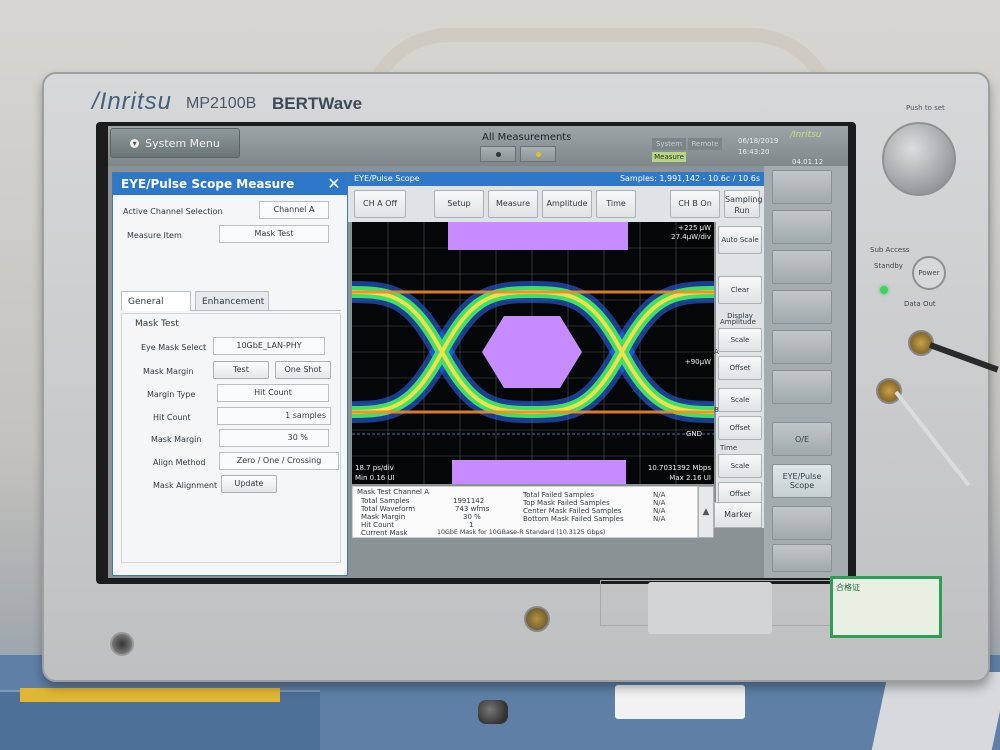 This screenshot has height=750, width=1000. I want to click on product-name: BERTWave, so click(317, 103).